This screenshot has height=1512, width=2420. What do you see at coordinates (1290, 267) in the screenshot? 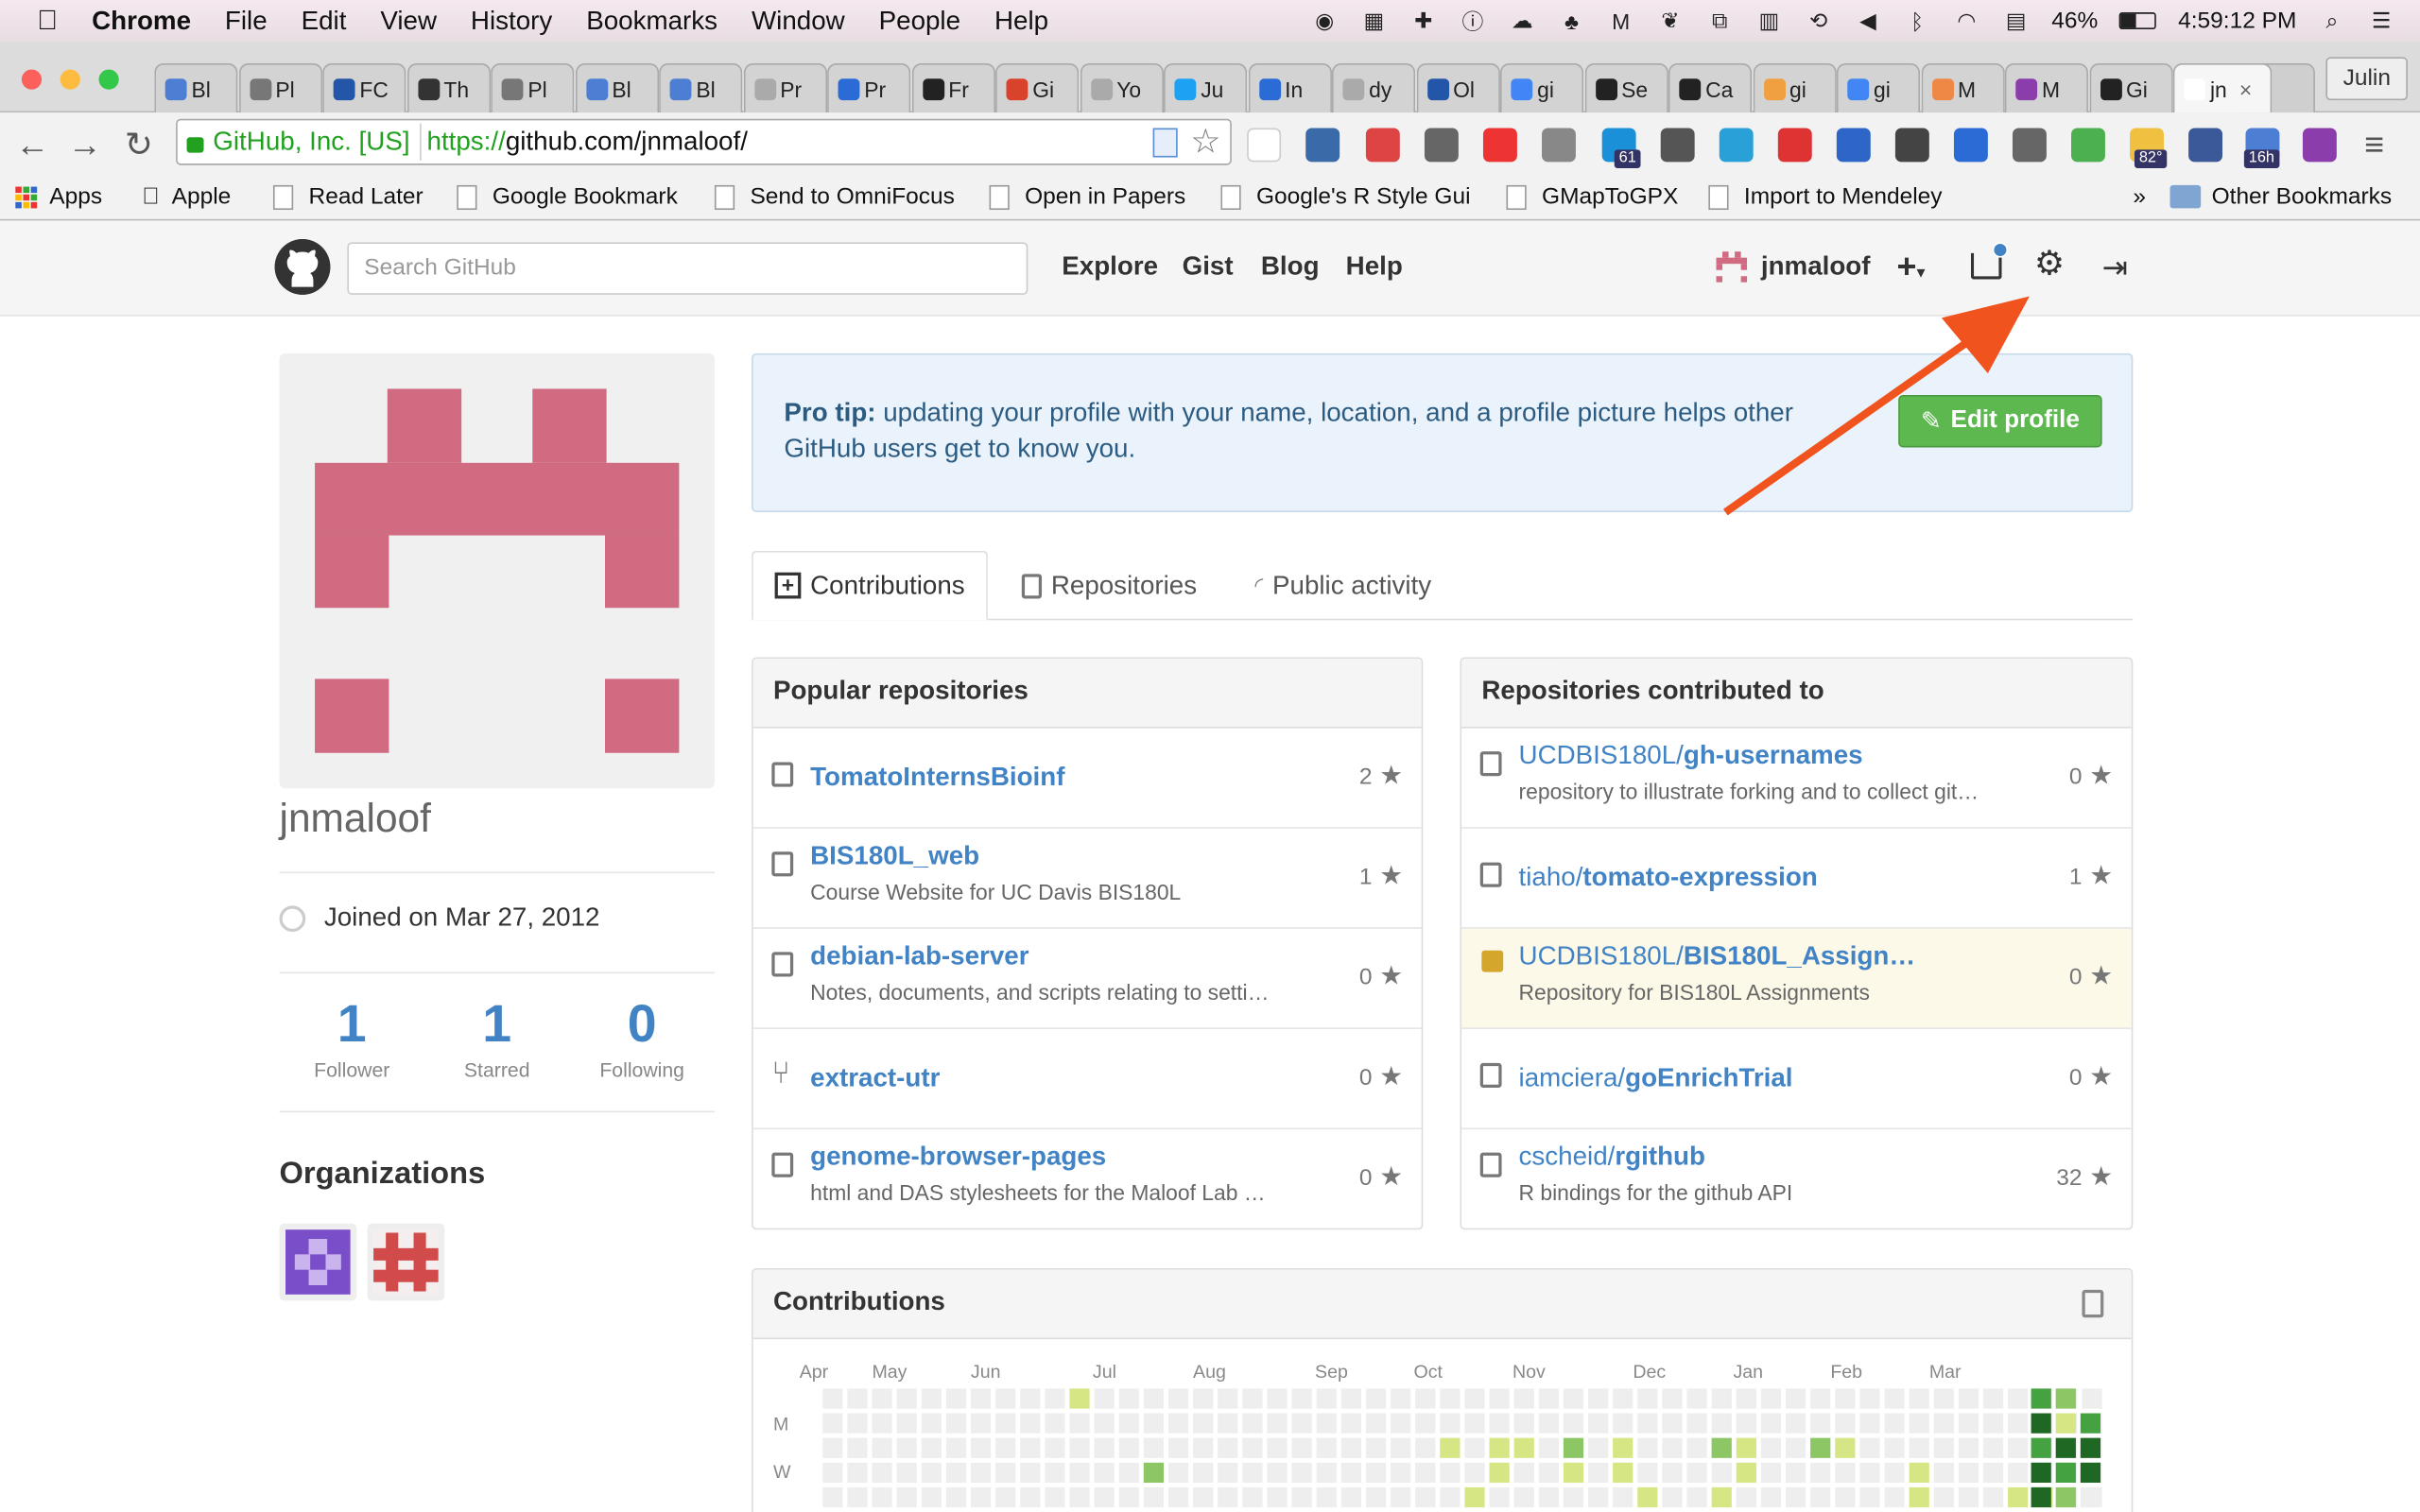
I see `nav-blog: Blog` at bounding box center [1290, 267].